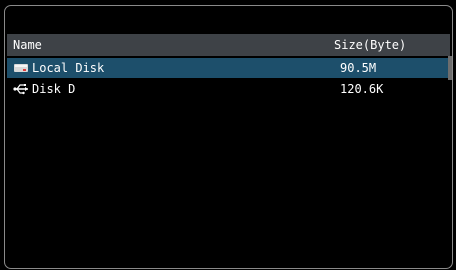 The height and width of the screenshot is (270, 456). I want to click on row-name-cell: Local Disk, so click(58, 68).